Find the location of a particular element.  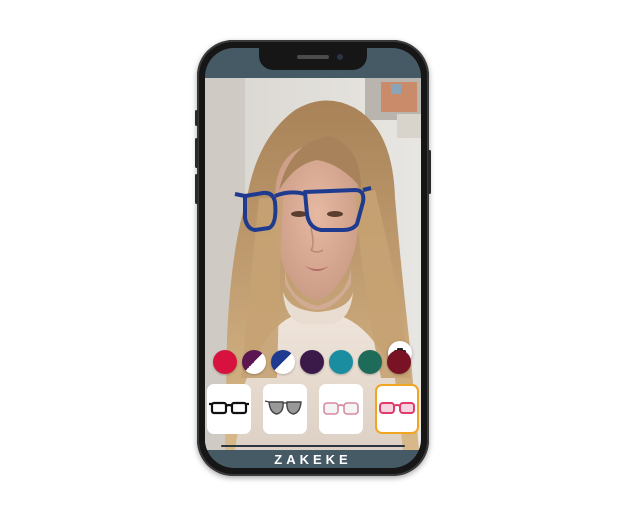

speaker-grille is located at coordinates (313, 57).